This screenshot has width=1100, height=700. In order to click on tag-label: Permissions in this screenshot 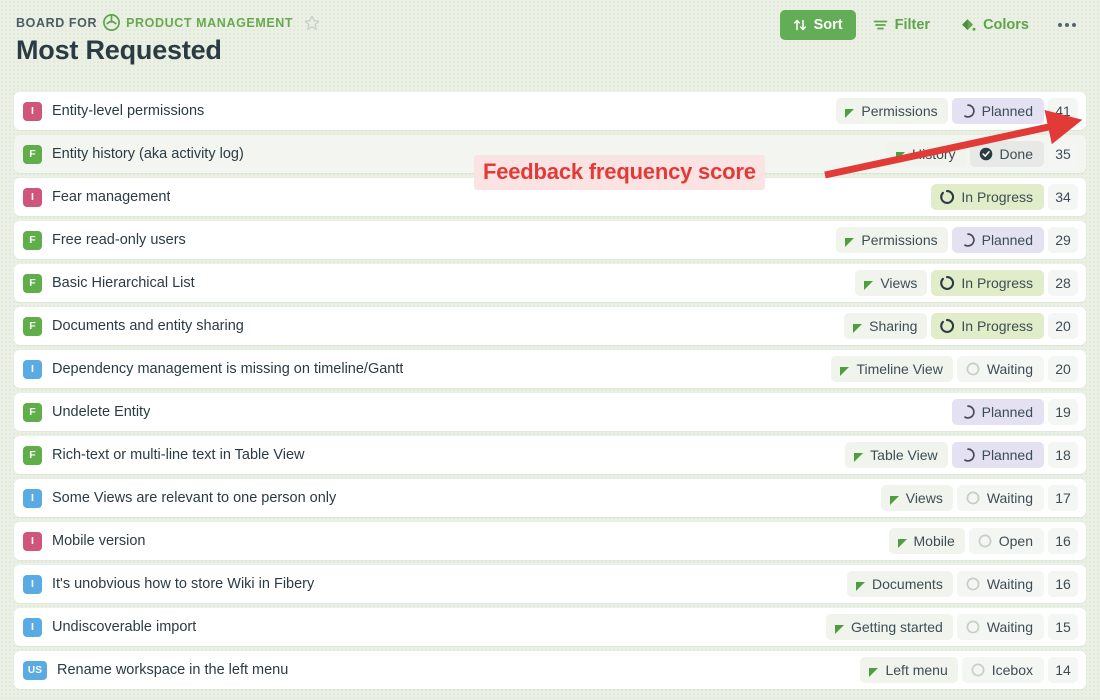, I will do `click(899, 240)`.